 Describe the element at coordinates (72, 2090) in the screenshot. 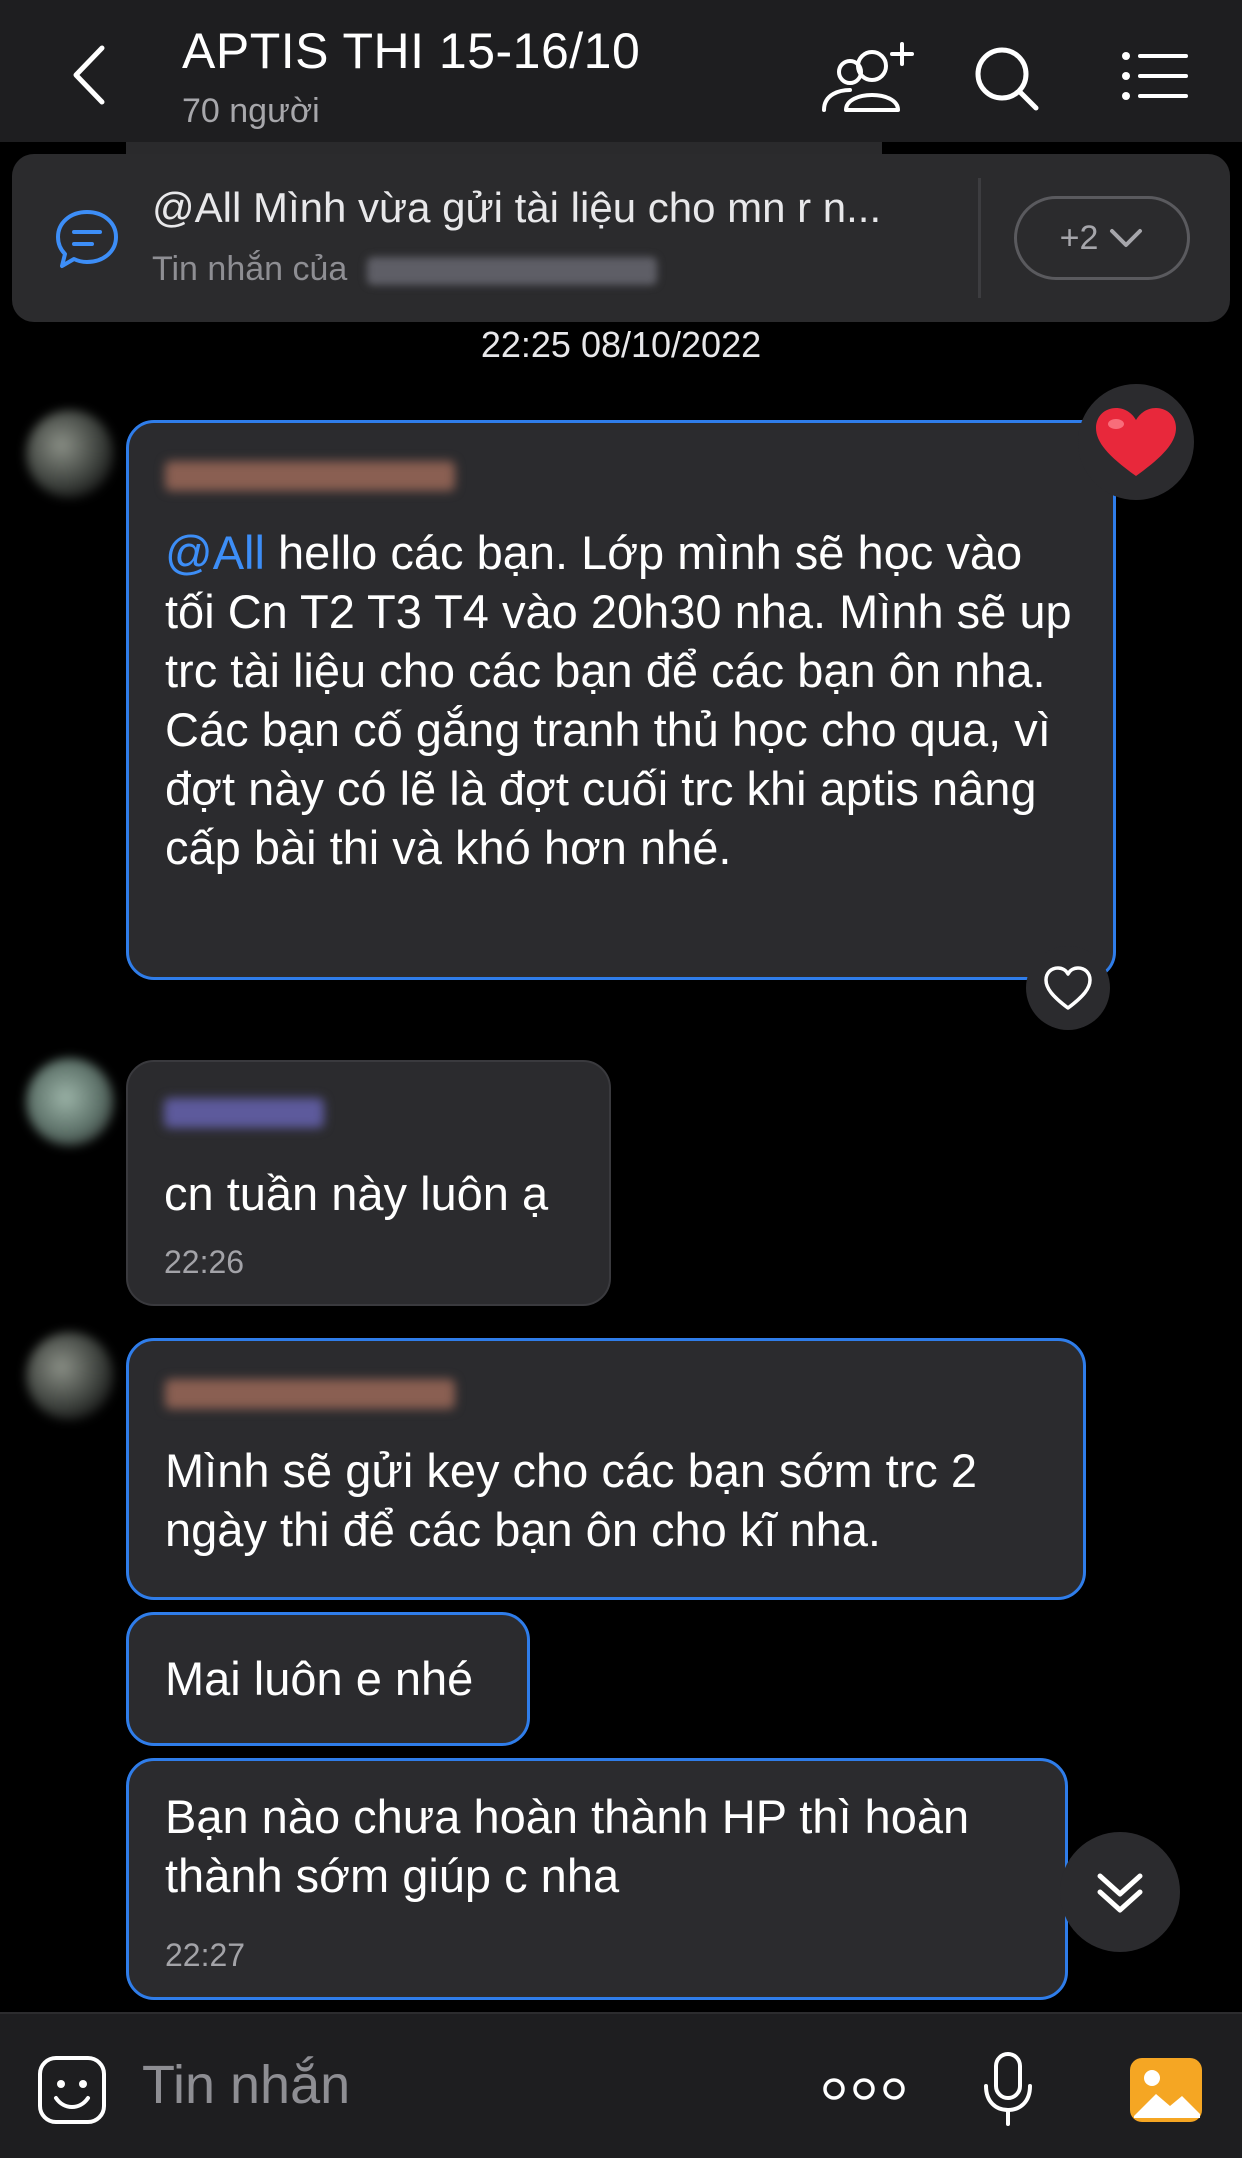

I see `sticker-icon` at that location.